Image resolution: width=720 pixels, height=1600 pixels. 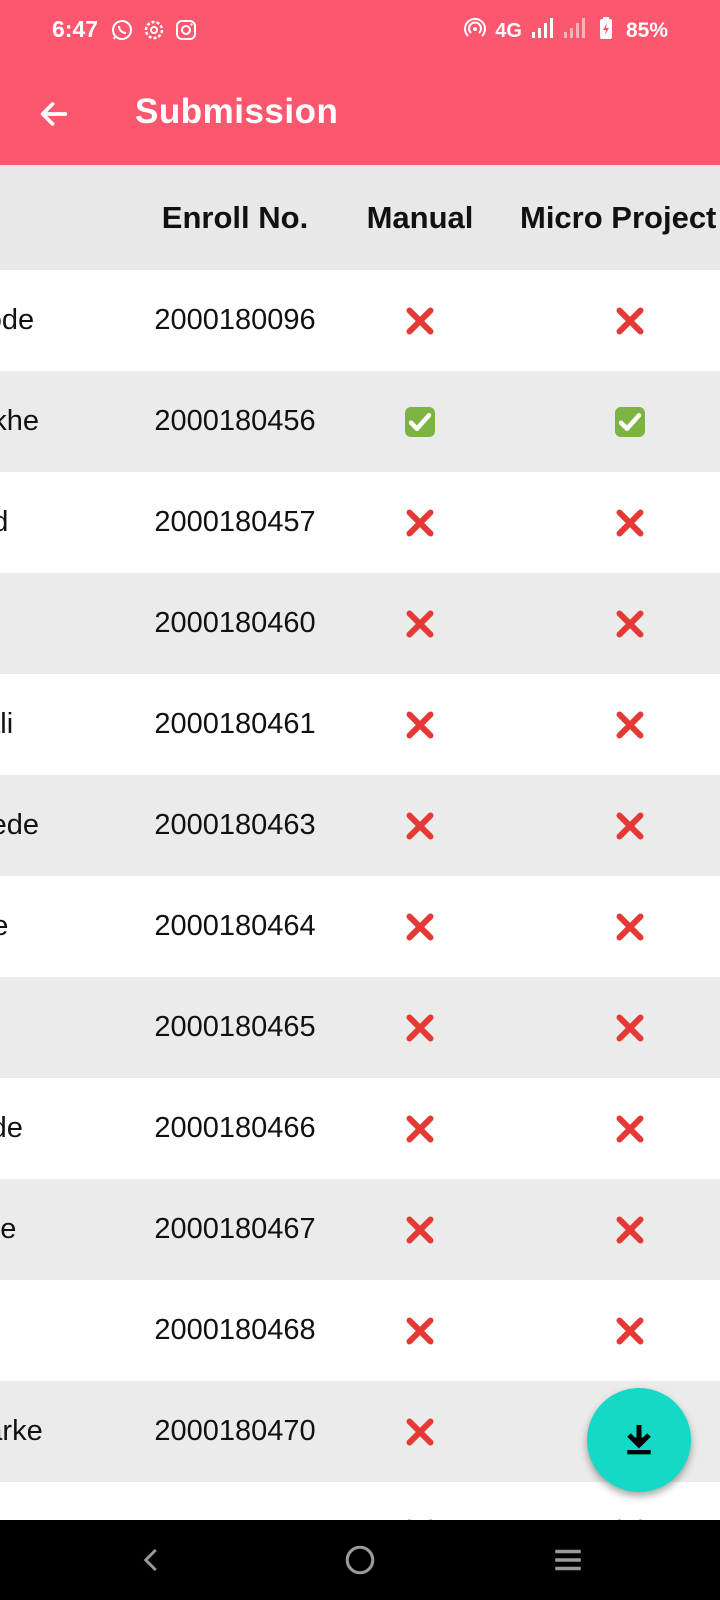 I want to click on student-name: unkhe, so click(x=20, y=421).